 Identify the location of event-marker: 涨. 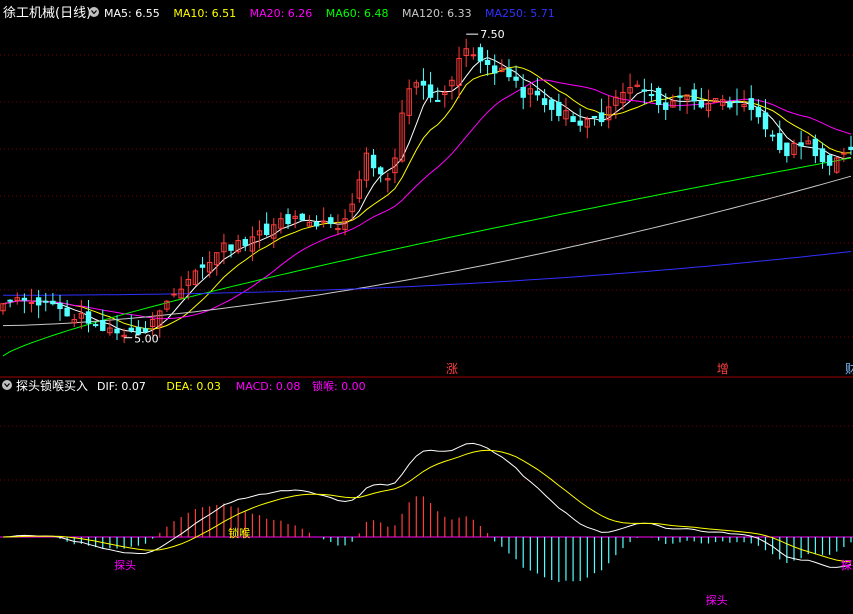
(452, 368).